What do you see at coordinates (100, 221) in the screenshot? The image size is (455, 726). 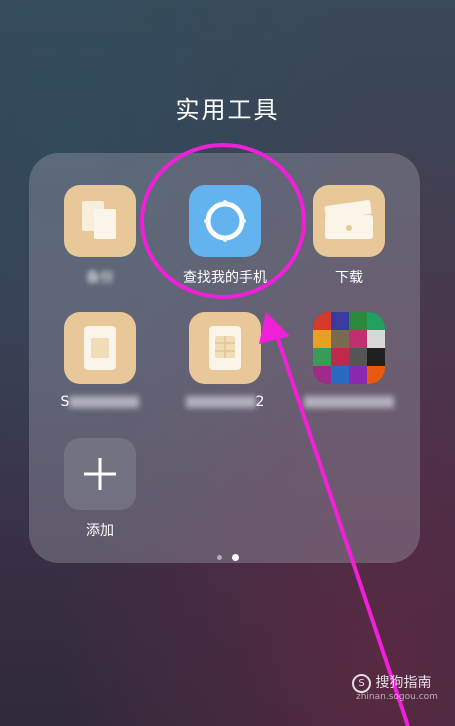 I see `backup-icon` at bounding box center [100, 221].